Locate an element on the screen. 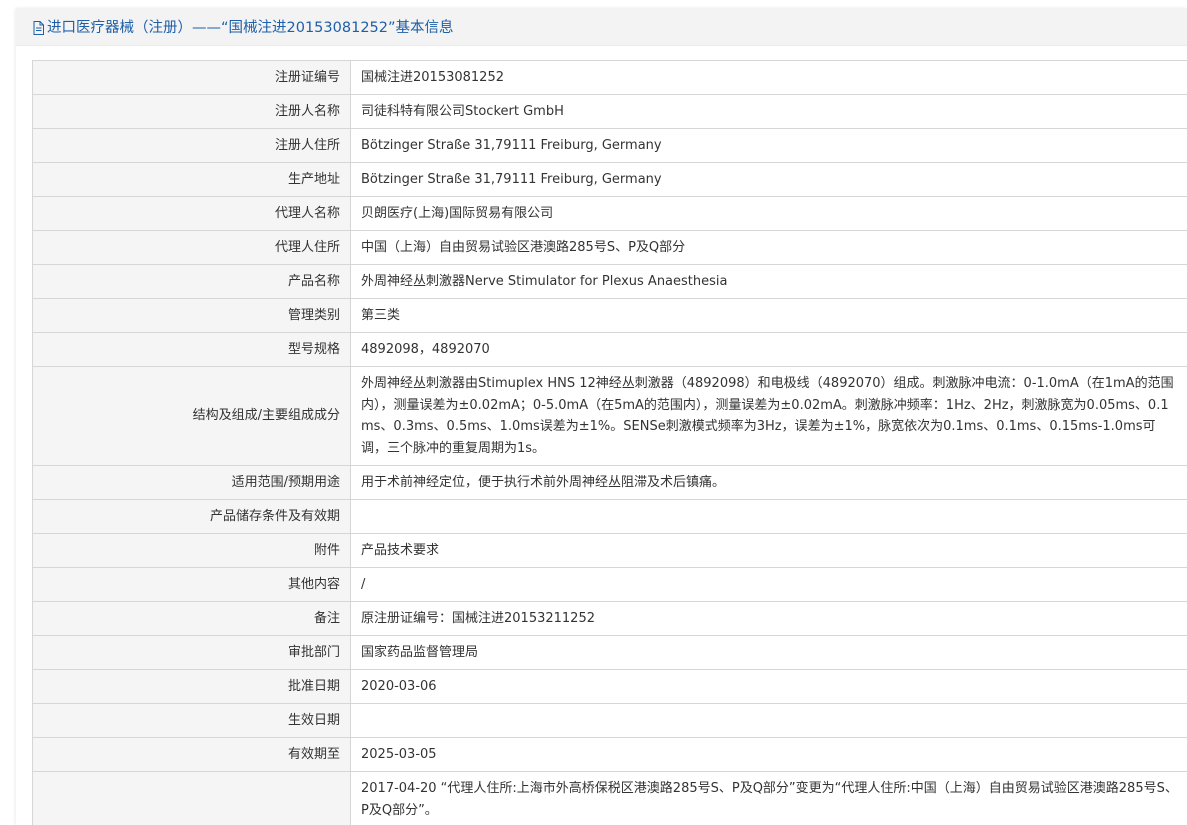 The height and width of the screenshot is (825, 1187). field-value: 贝朗医疗(上海)国际贸易有限公司 is located at coordinates (768, 213).